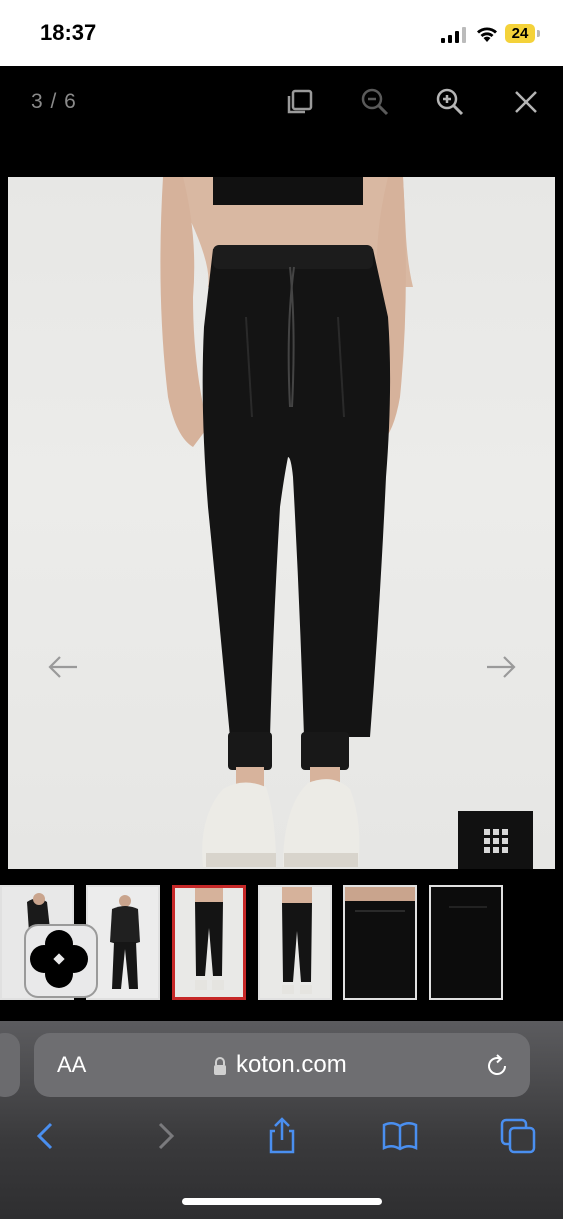 This screenshot has width=563, height=1219. Describe the element at coordinates (282, 1136) in the screenshot. I see `share-icon` at that location.